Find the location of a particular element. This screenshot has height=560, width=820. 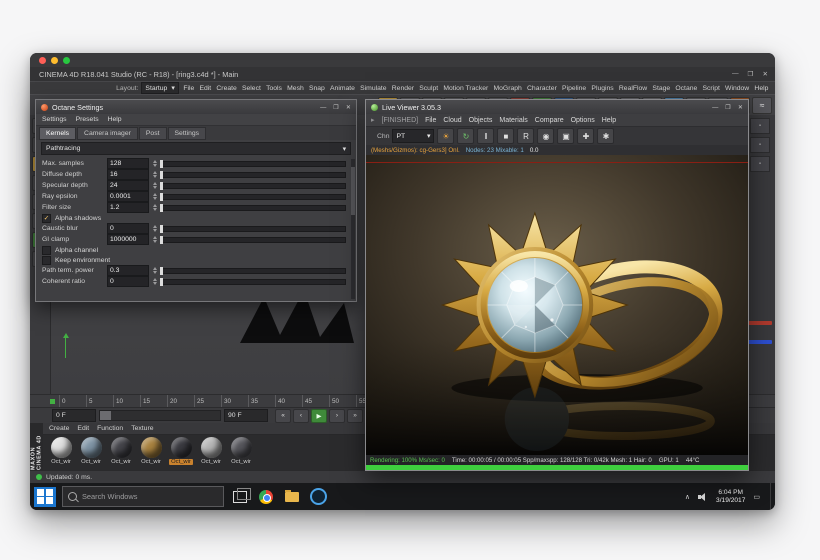

parameter-value-field: 1.2 is located at coordinates (128, 207).